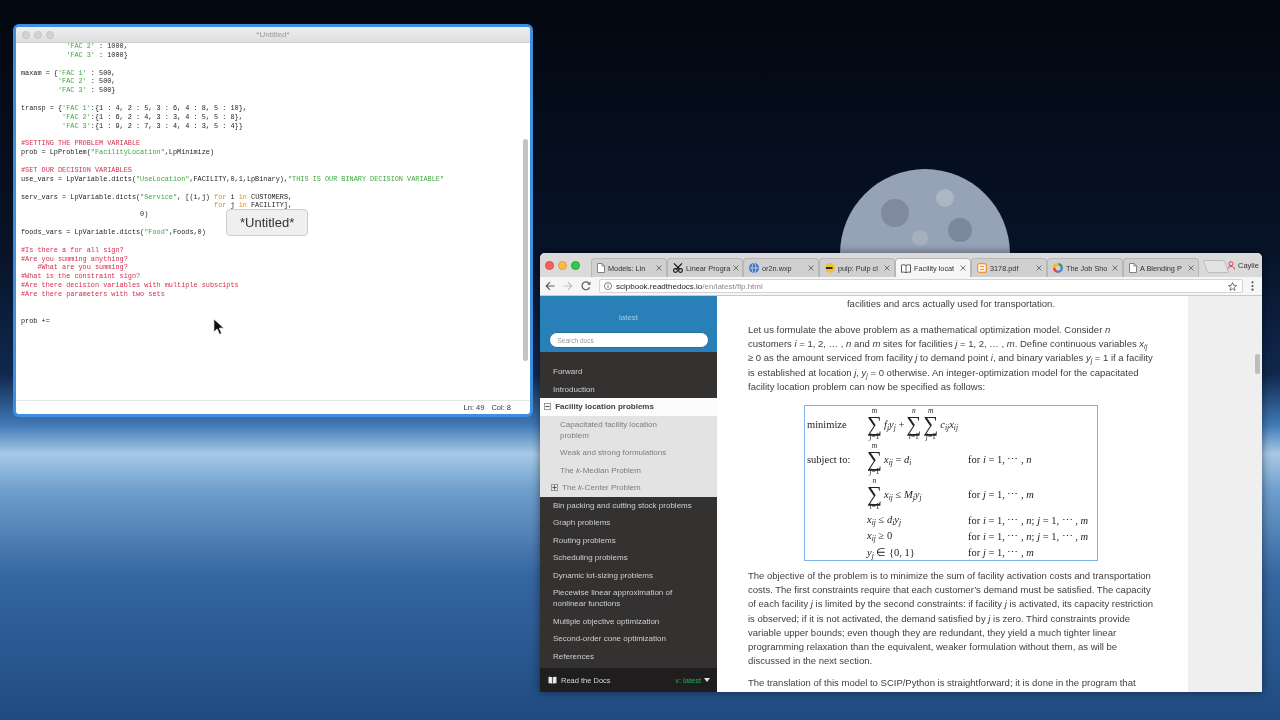 The image size is (1280, 720). What do you see at coordinates (829, 459) in the screenshot?
I see `formula-label: subject to:` at bounding box center [829, 459].